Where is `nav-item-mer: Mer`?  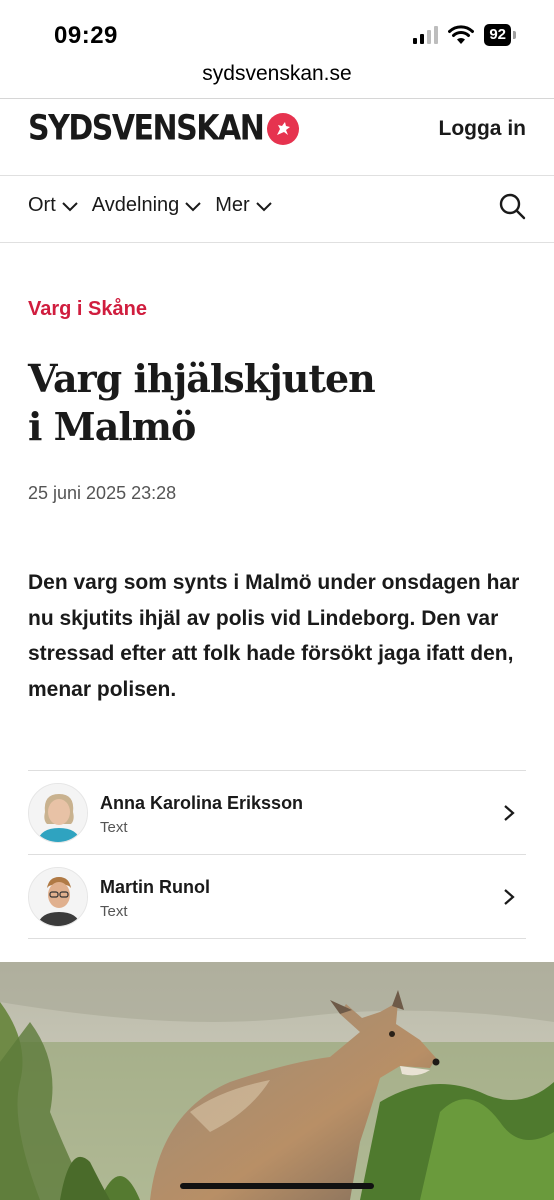
nav-item-mer: Mer is located at coordinates (244, 205).